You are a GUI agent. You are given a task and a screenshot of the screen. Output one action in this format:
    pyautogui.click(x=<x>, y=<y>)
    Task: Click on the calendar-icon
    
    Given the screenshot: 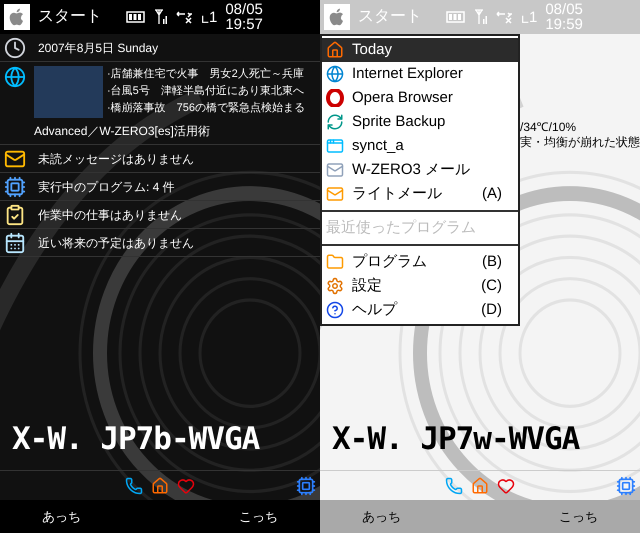 What is the action you would take?
    pyautogui.click(x=15, y=243)
    